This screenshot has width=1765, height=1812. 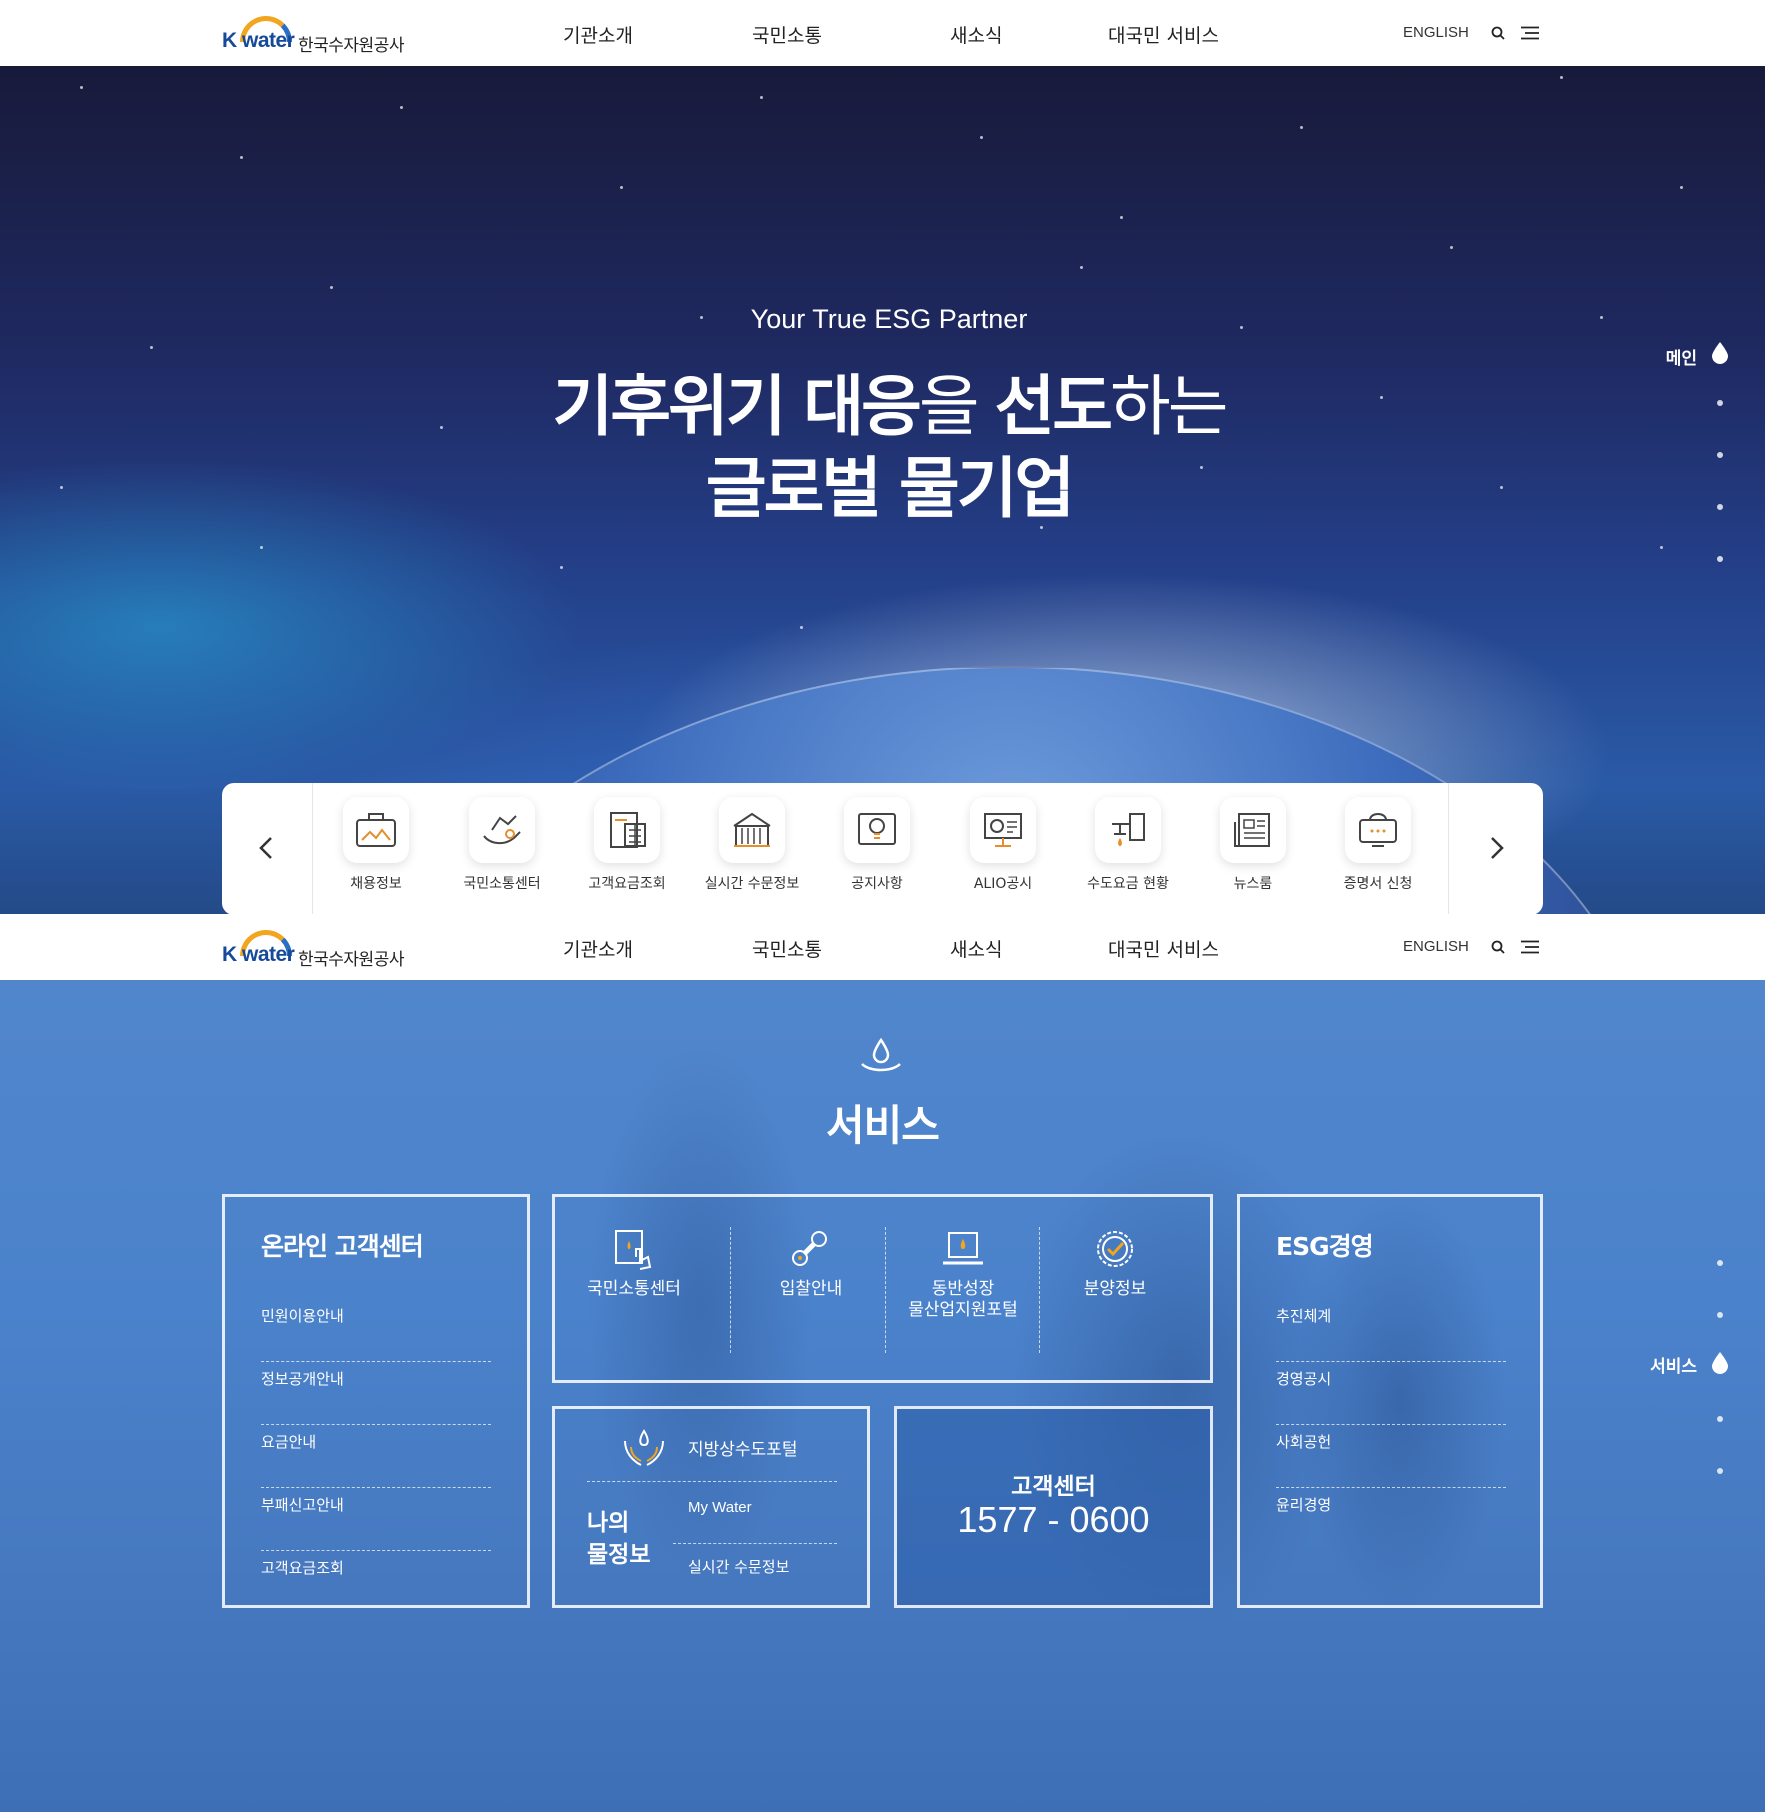 I want to click on service-link-bidding: 입찰안내, so click(x=811, y=1263).